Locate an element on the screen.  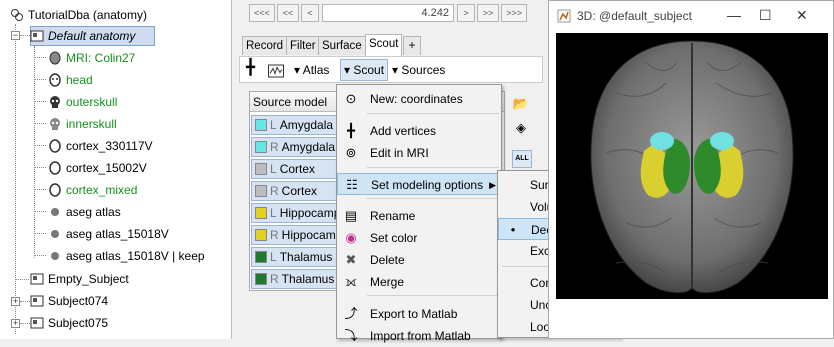
time-value-field: 4.242 is located at coordinates (388, 13).